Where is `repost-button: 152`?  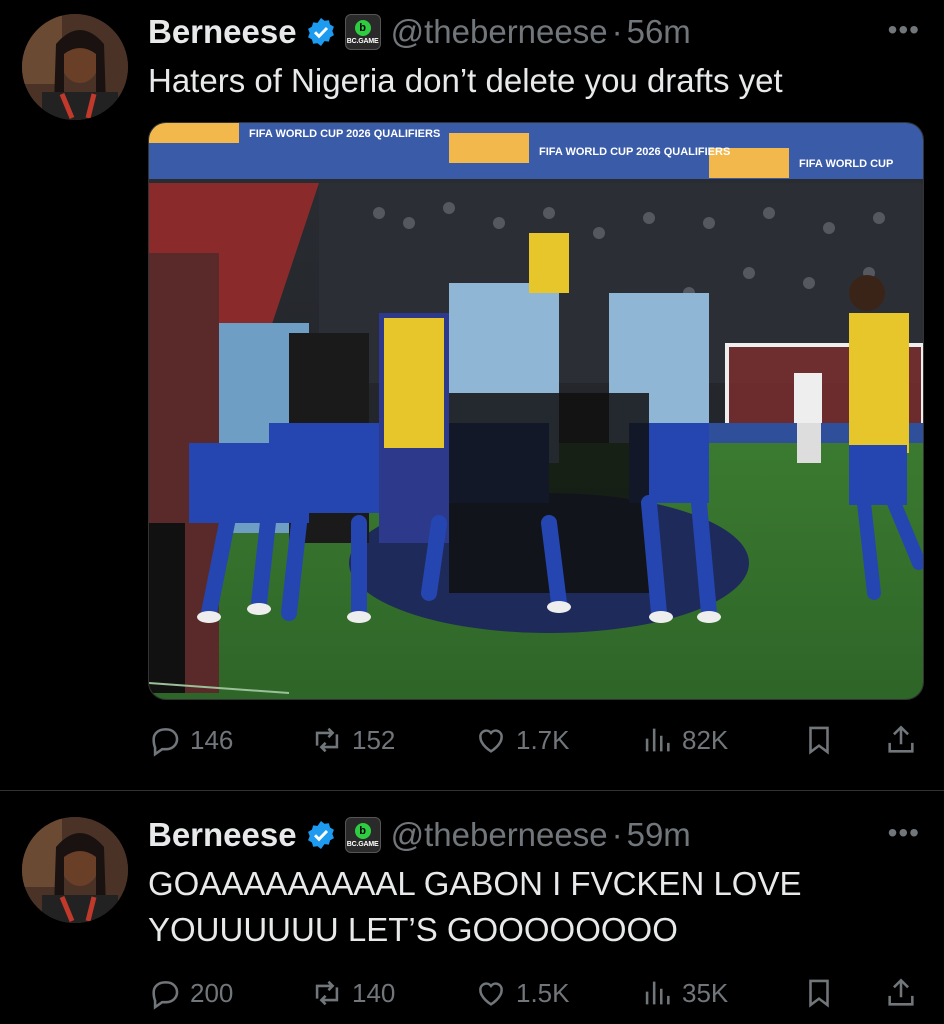 repost-button: 152 is located at coordinates (352, 740).